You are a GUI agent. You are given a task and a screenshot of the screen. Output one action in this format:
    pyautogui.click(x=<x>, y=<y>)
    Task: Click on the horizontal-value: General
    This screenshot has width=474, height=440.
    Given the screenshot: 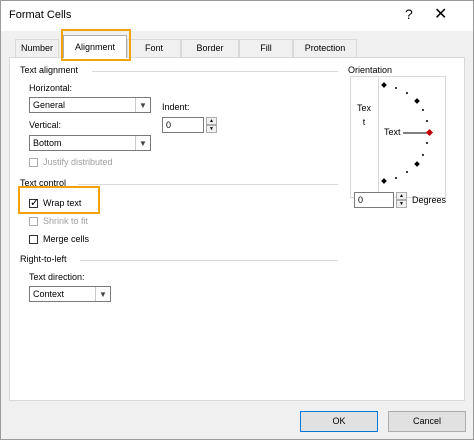 What is the action you would take?
    pyautogui.click(x=49, y=105)
    